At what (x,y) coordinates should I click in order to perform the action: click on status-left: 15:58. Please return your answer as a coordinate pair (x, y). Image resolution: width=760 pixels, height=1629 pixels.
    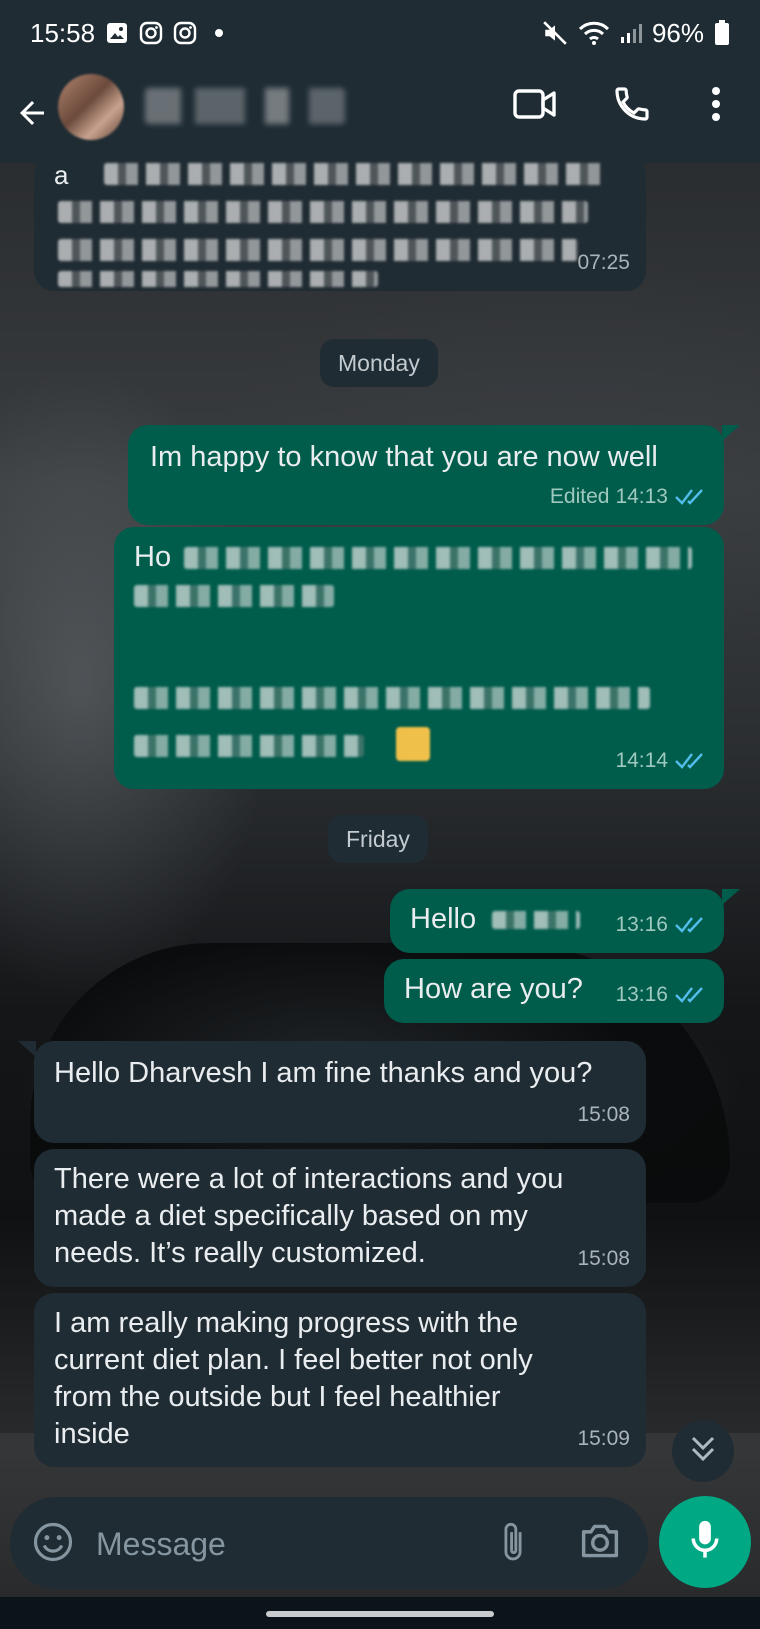
    Looking at the image, I should click on (127, 33).